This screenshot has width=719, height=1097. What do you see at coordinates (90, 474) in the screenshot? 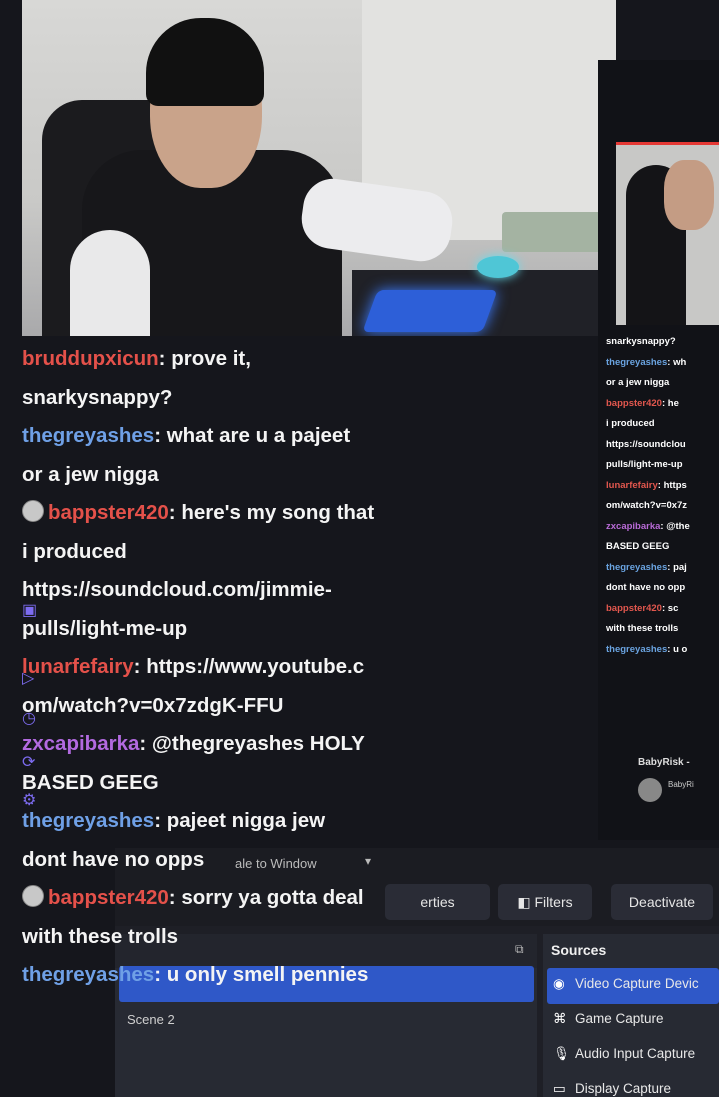
I see `chat-text: or a jew nigga` at bounding box center [90, 474].